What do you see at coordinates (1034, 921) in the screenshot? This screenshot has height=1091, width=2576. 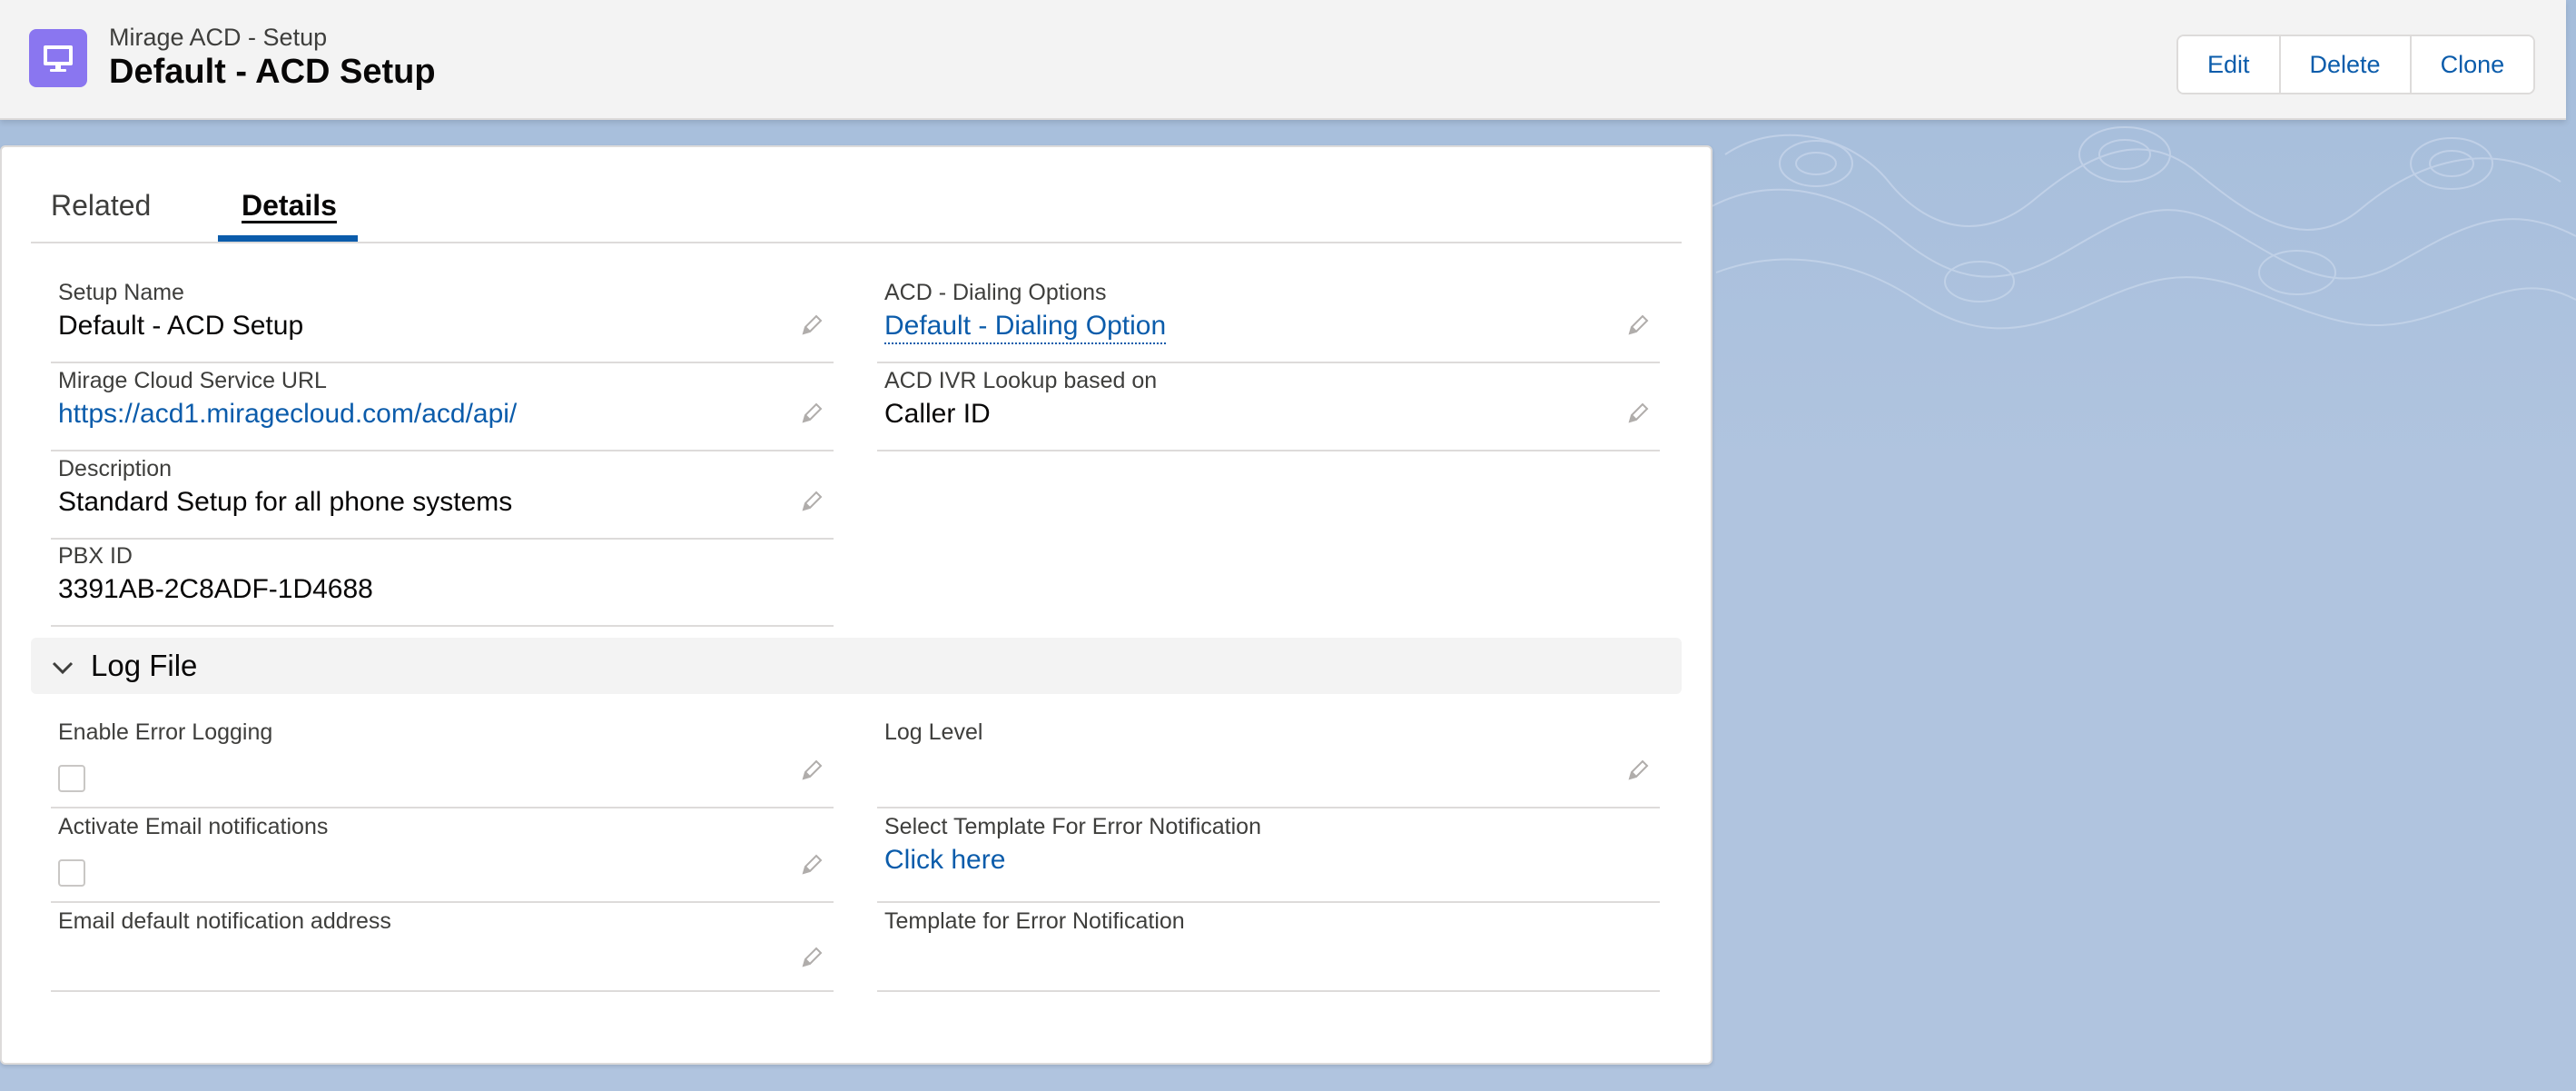 I see `field-label: Template for Error Notification` at bounding box center [1034, 921].